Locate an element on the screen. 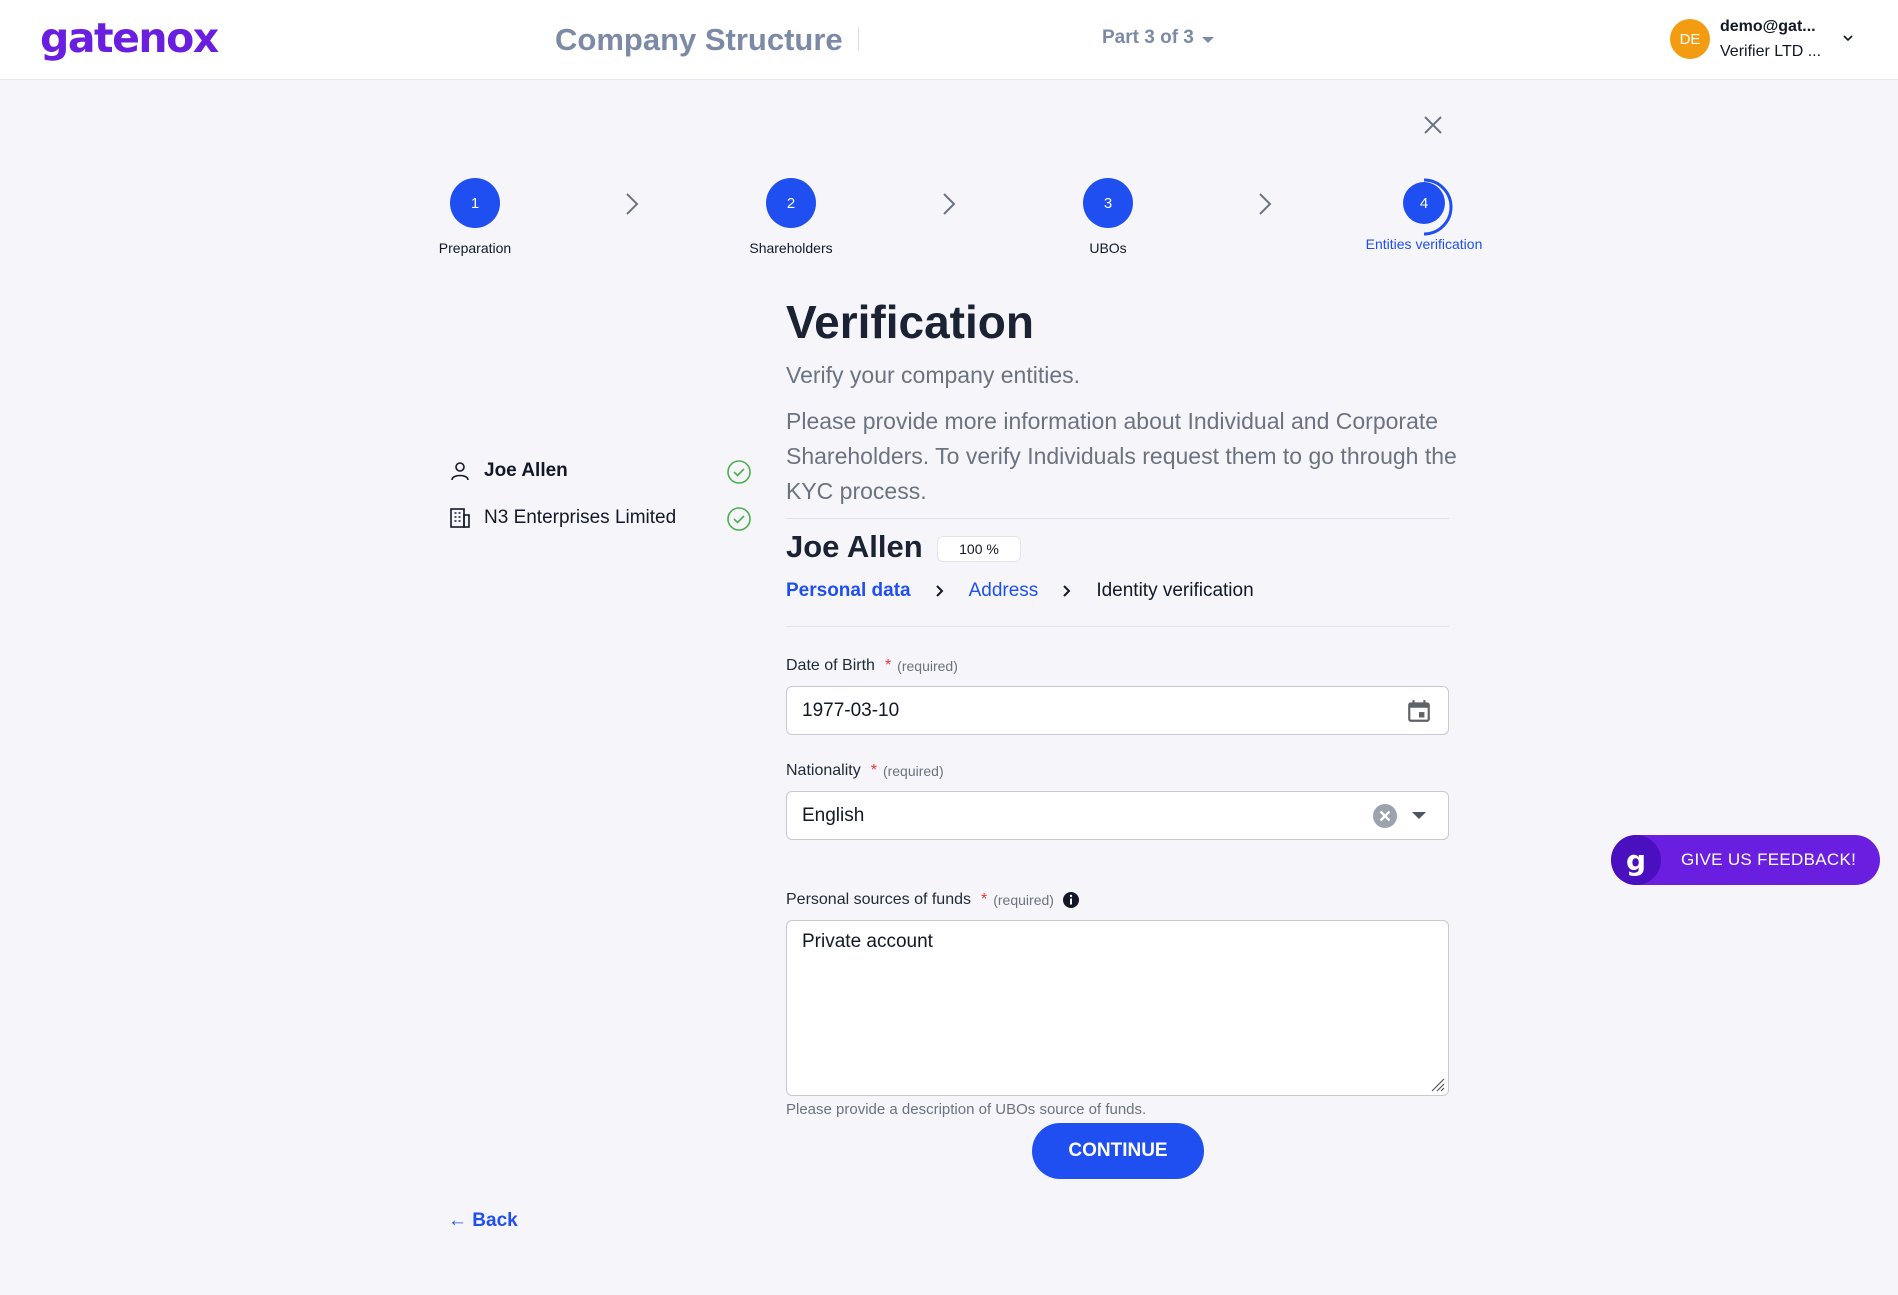 This screenshot has height=1295, width=1898. clear-icon is located at coordinates (1385, 816).